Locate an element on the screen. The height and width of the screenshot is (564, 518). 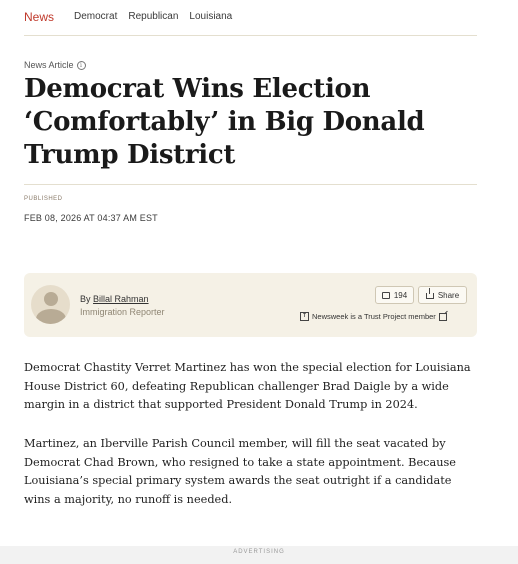
share-icon is located at coordinates (429, 293).